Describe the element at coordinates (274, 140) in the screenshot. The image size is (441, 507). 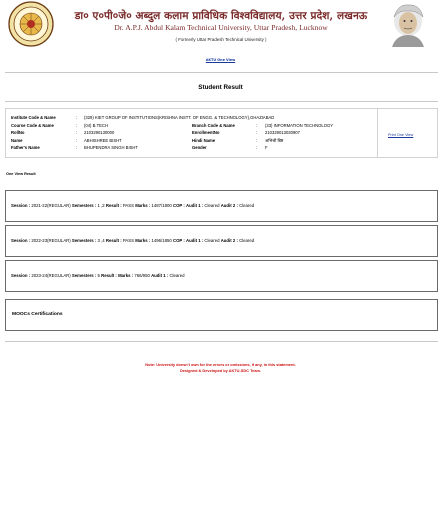
I see `hindi-name-value: अभिश्री बिष्ट` at that location.